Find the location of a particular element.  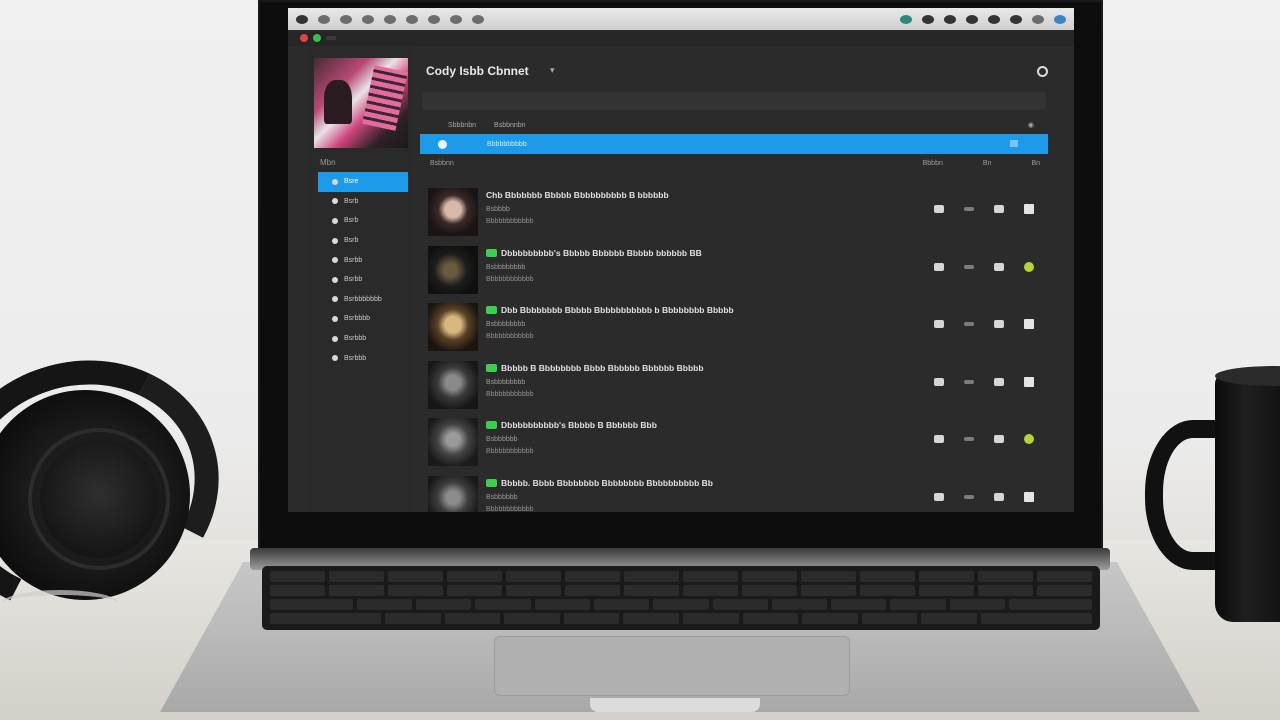

track-title: Chb Bbbbbbb Bbbbb Bbbbbbbbbb B bbbbbb is located at coordinates (577, 195).